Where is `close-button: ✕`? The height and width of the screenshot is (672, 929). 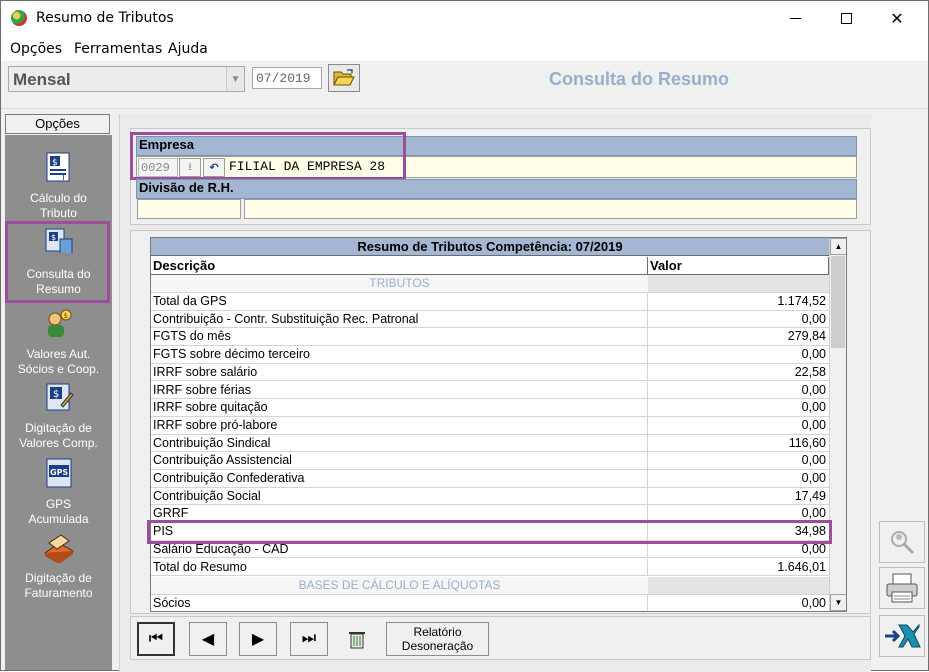 close-button: ✕ is located at coordinates (897, 18).